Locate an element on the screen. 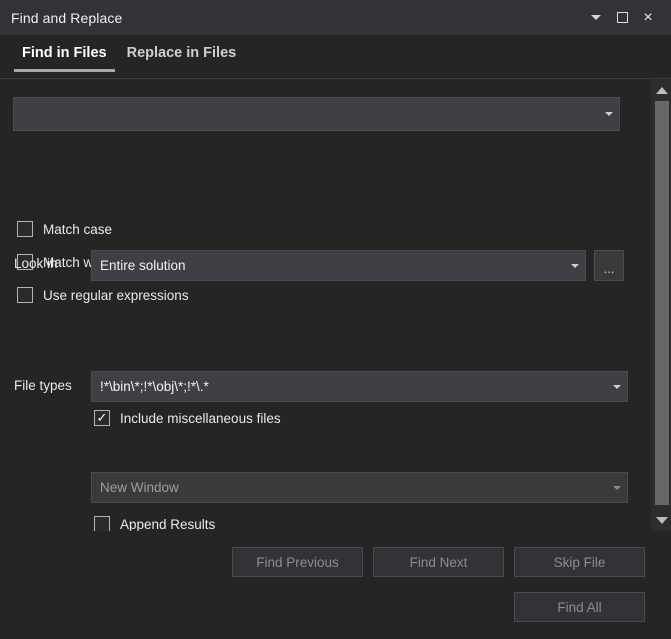 This screenshot has height=639, width=671. tab-find-in-files: Find in Files is located at coordinates (64, 57).